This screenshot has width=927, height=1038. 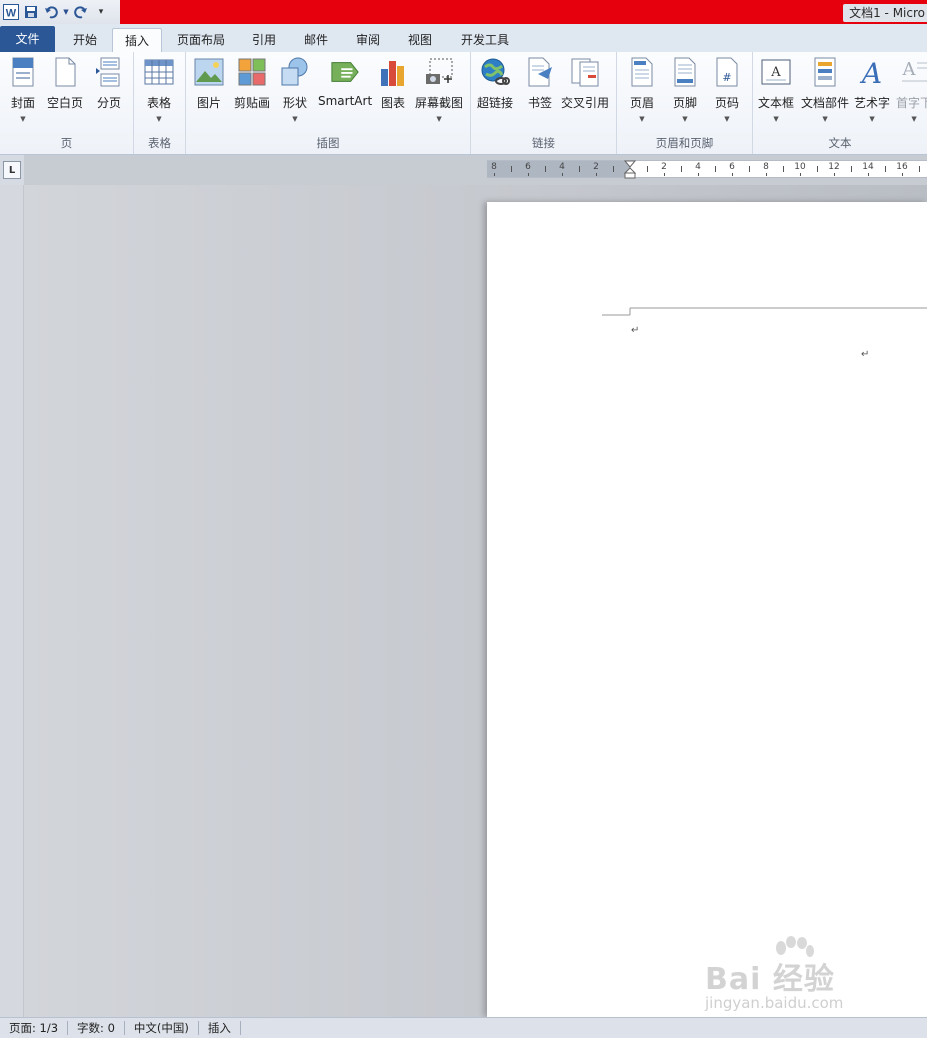 What do you see at coordinates (264, 40) in the screenshot?
I see `tab-references: 引用` at bounding box center [264, 40].